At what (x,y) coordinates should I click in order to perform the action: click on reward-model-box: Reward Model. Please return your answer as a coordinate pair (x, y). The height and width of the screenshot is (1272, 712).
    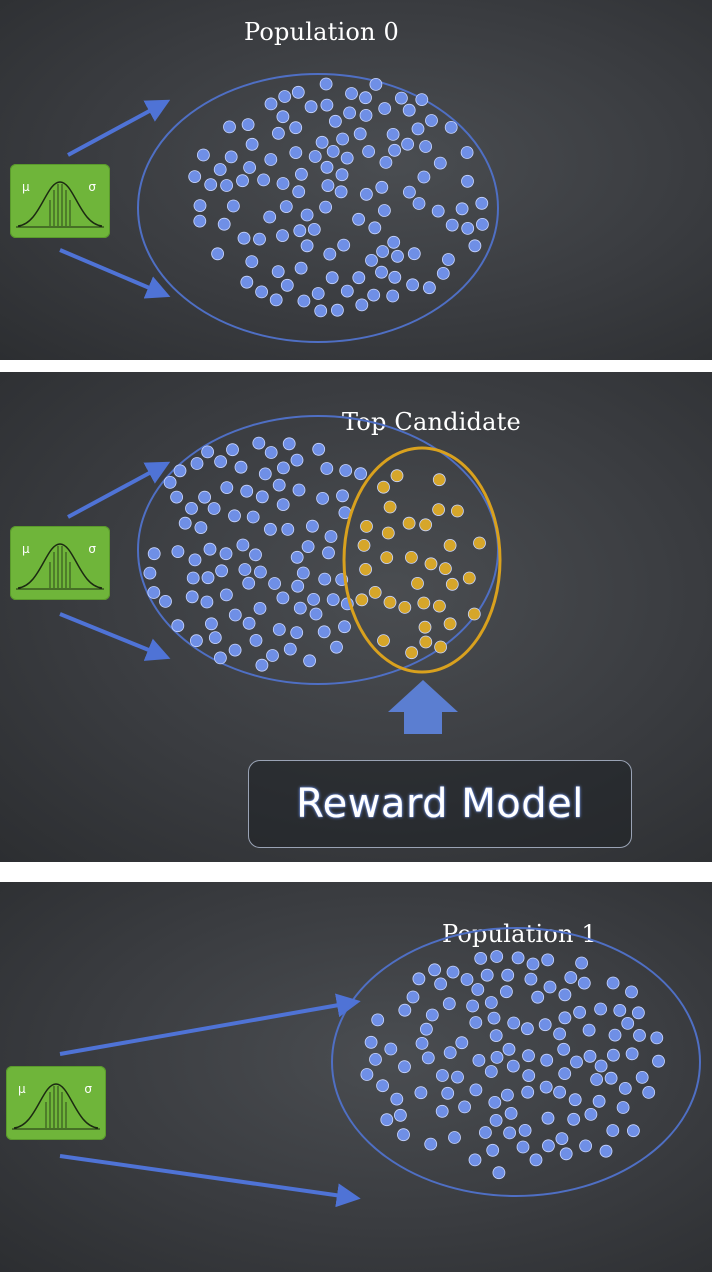
    Looking at the image, I should click on (440, 804).